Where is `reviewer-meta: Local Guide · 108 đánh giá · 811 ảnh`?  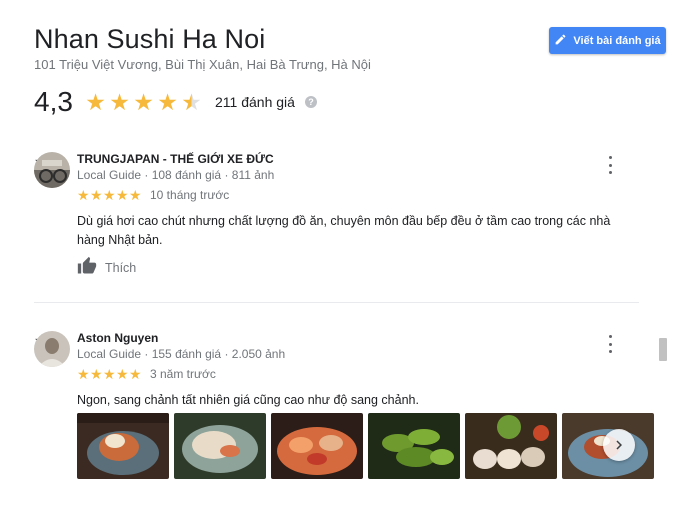
reviewer-meta: Local Guide · 108 đánh giá · 811 ảnh is located at coordinates (175, 175).